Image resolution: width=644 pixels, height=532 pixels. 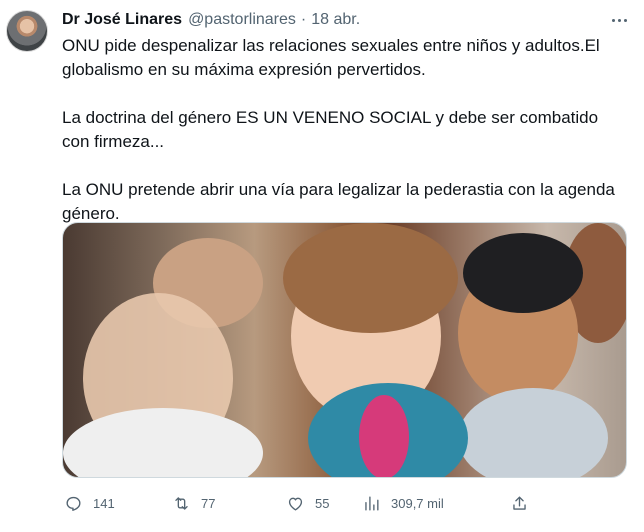 What do you see at coordinates (181, 503) in the screenshot?
I see `retweet-icon` at bounding box center [181, 503].